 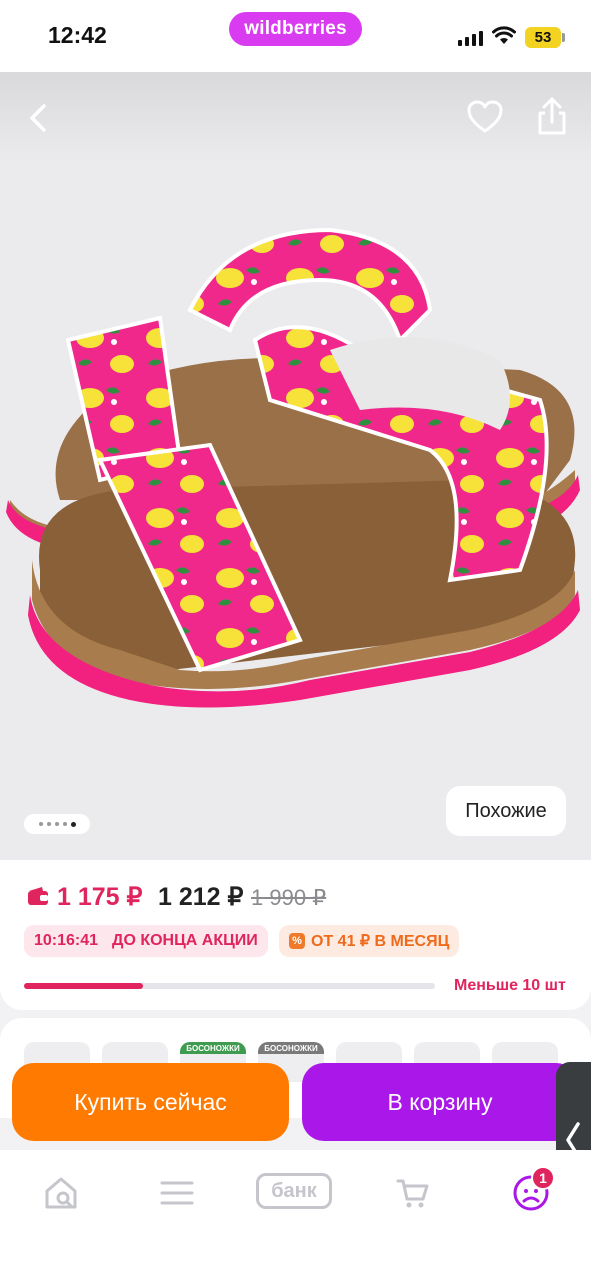 I want to click on bottom-navigation, so click(x=295, y=1215).